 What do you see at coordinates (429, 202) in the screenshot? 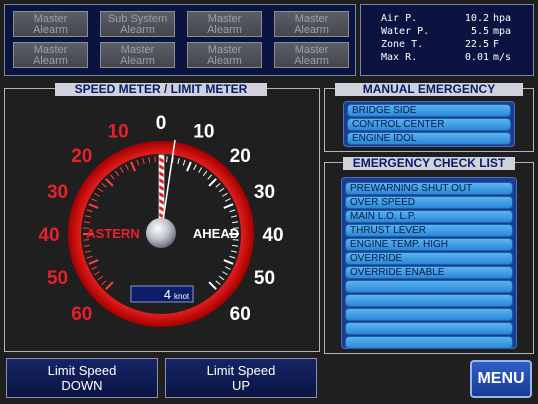
I see `check-list-item: OVER SPEED` at bounding box center [429, 202].